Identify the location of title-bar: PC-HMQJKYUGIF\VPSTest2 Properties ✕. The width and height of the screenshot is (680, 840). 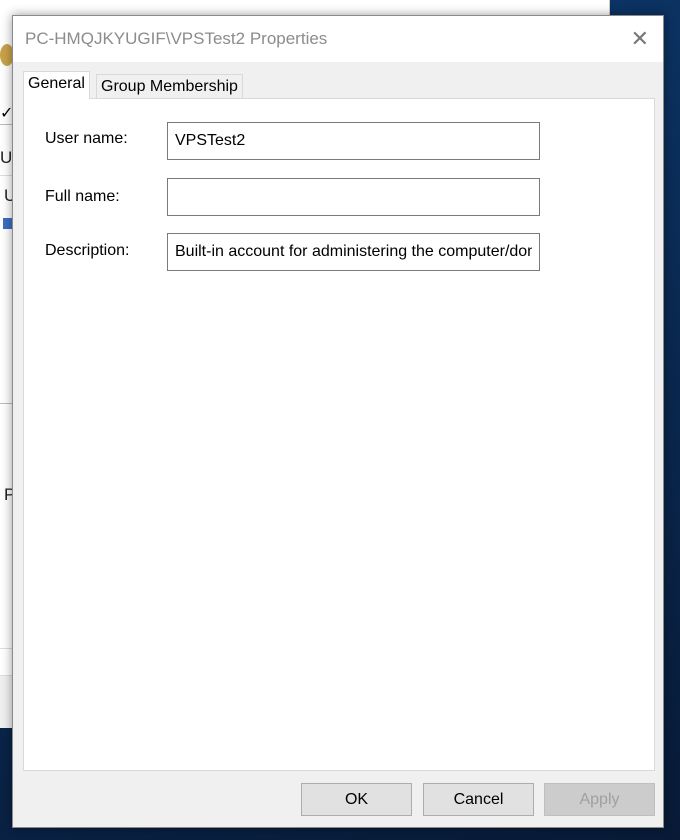
(338, 39).